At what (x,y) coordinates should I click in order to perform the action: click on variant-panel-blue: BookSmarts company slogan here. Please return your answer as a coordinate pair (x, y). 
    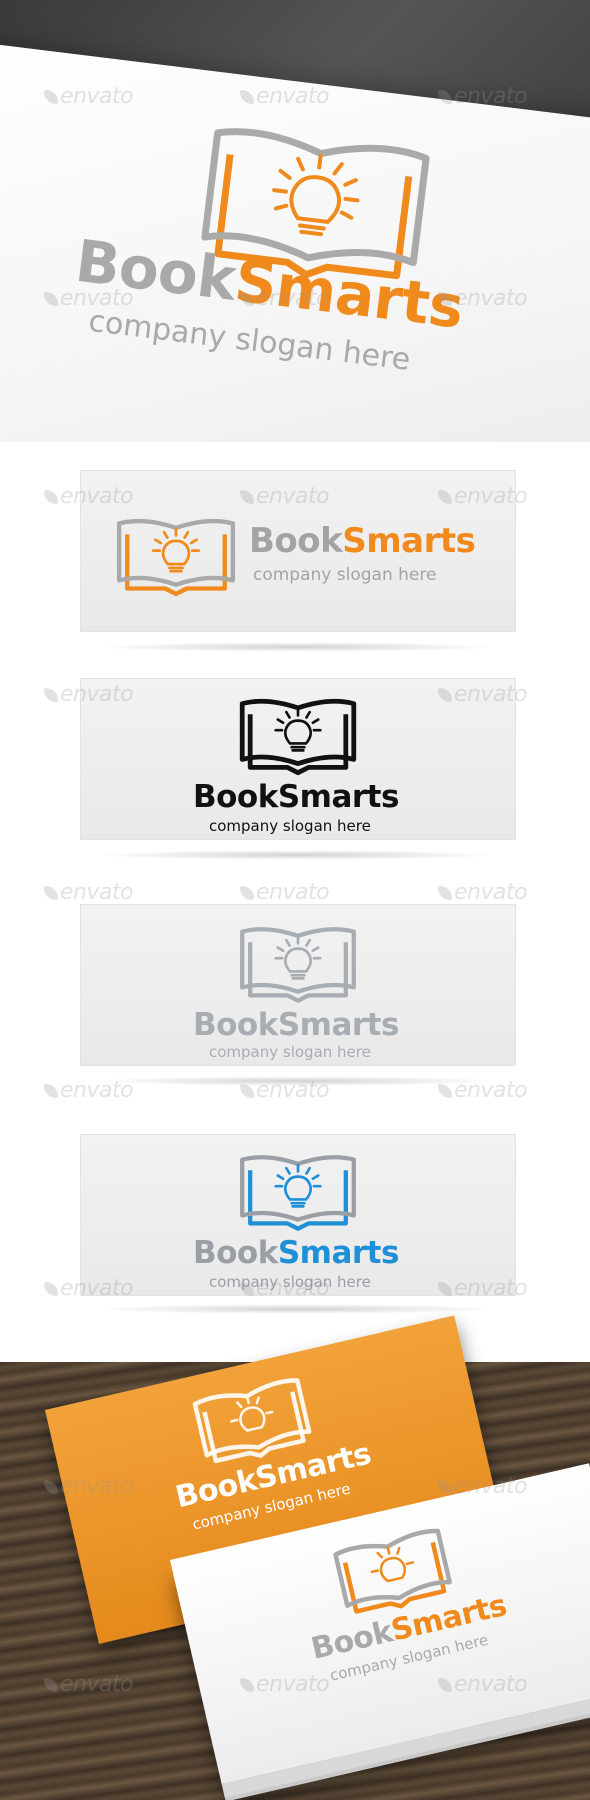
    Looking at the image, I should click on (298, 1215).